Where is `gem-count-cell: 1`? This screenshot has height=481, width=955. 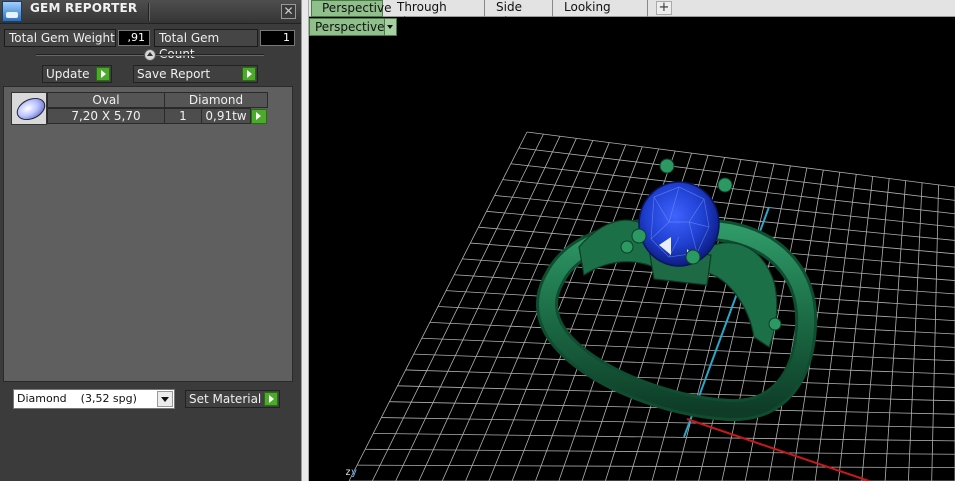 gem-count-cell: 1 is located at coordinates (183, 116).